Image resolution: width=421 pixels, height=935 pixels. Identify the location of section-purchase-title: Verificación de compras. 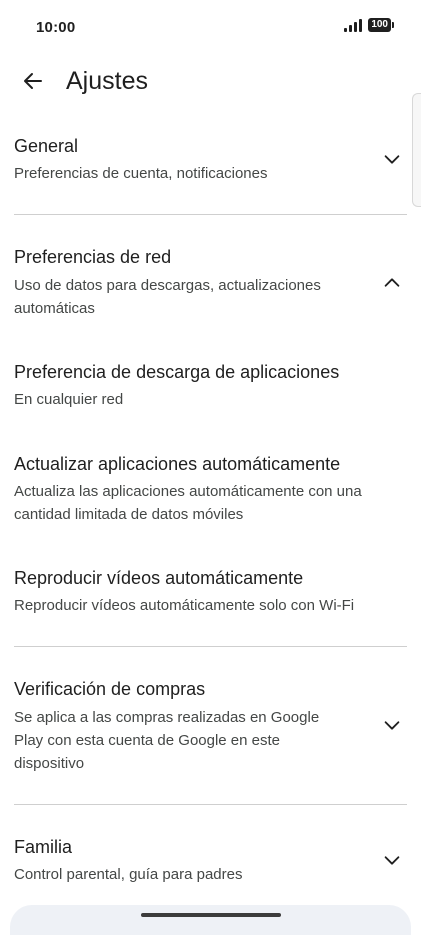
(110, 689).